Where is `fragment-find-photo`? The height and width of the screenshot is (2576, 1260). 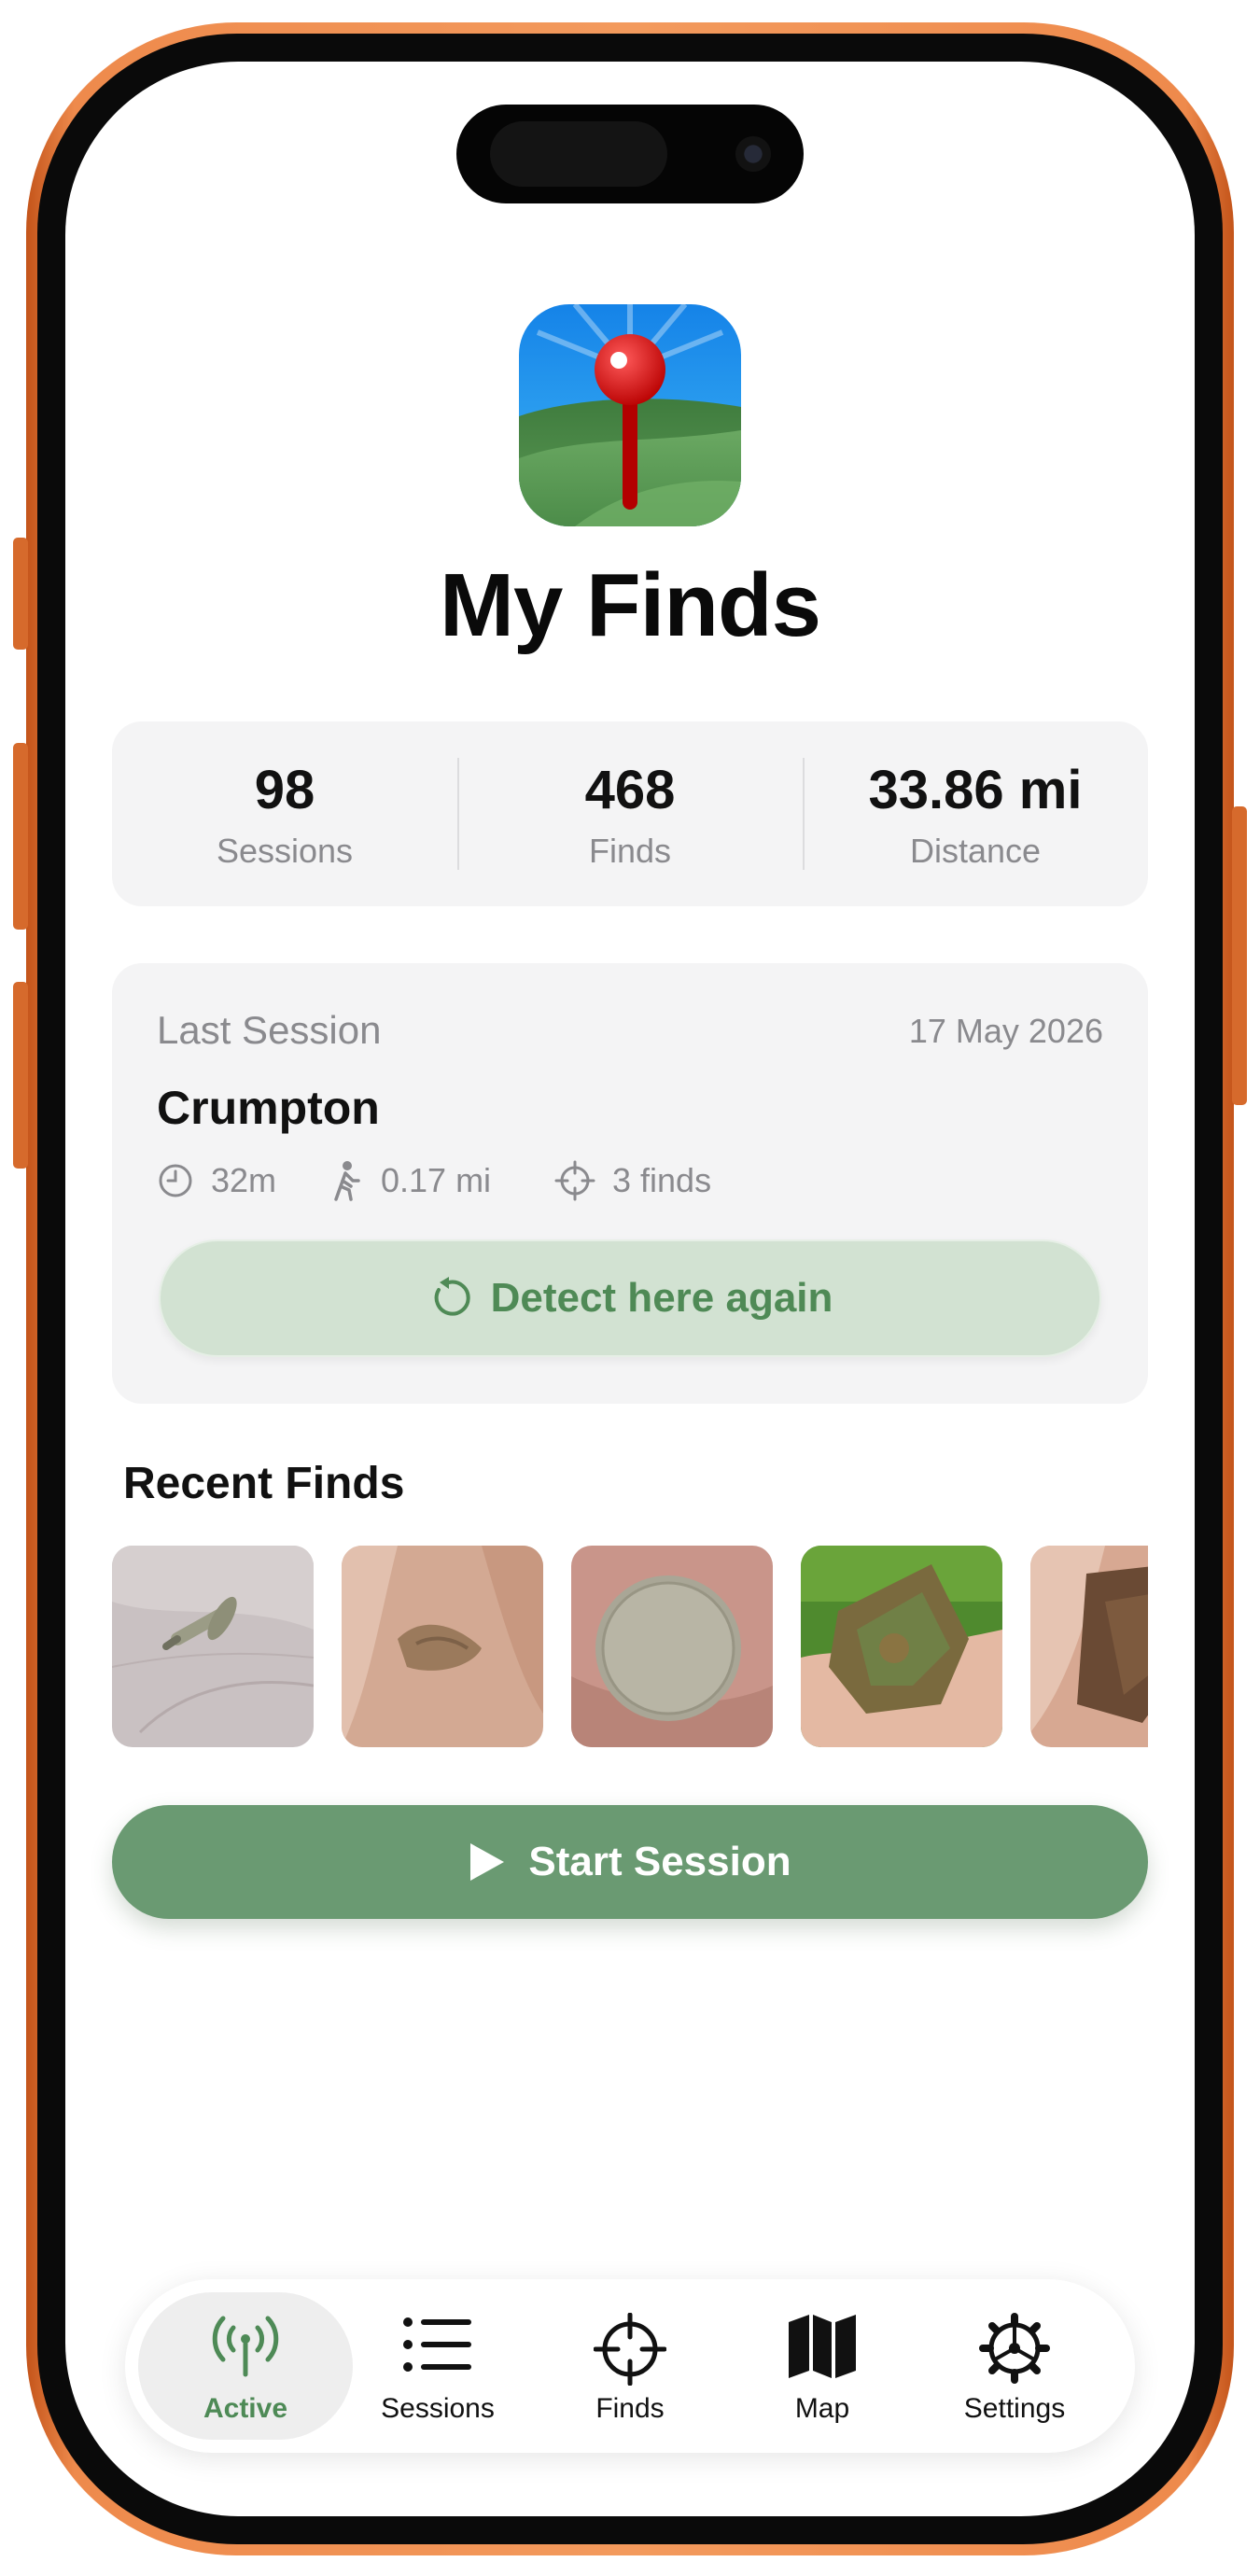
fragment-find-photo is located at coordinates (442, 1646).